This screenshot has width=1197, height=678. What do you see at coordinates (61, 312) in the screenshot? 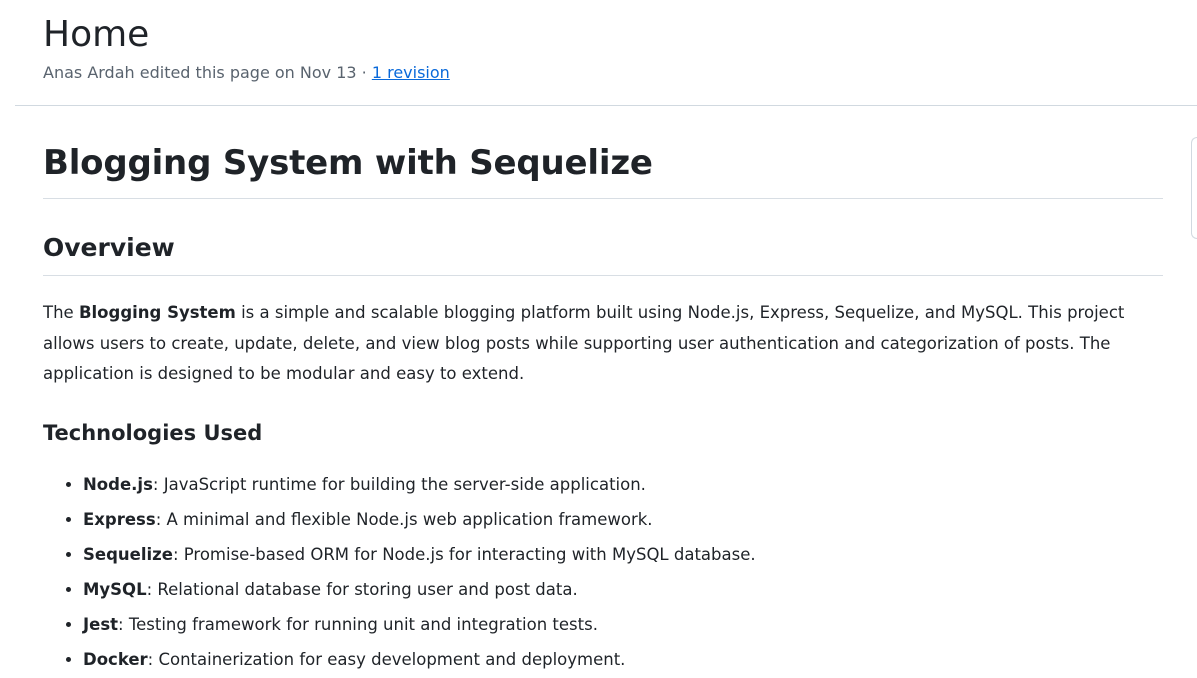
I see `overview-intro-prefix: The` at bounding box center [61, 312].